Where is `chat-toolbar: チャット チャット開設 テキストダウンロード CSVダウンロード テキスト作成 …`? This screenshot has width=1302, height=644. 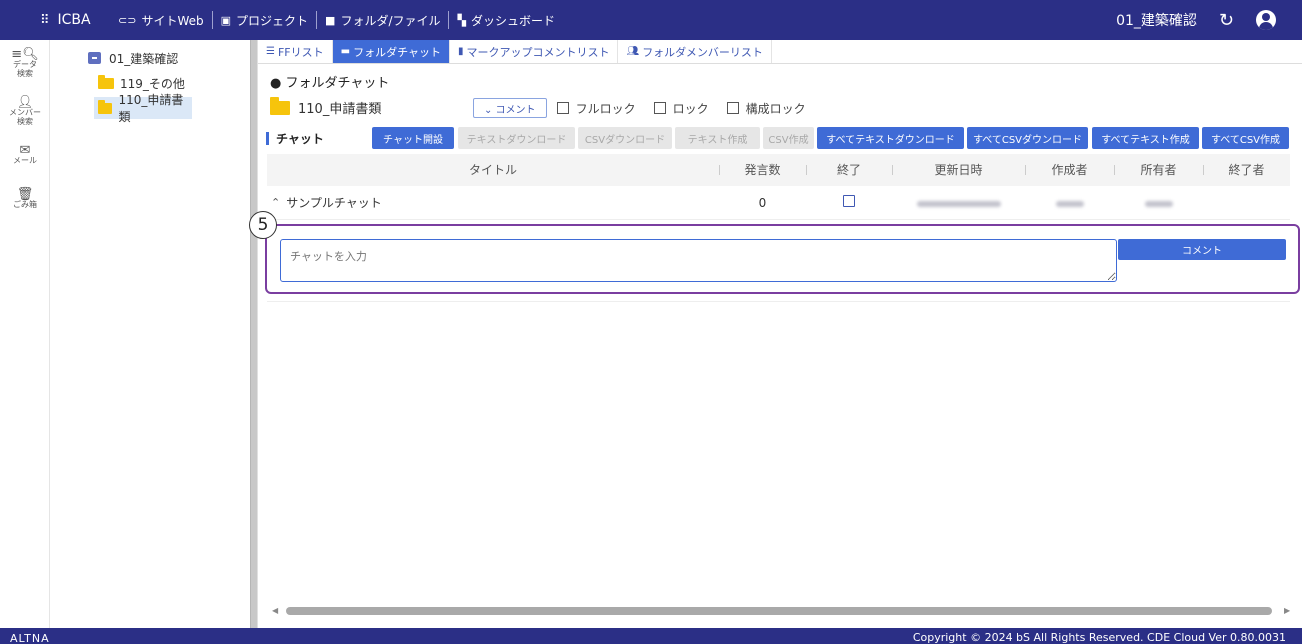
chat-toolbar: チャット チャット開設 テキストダウンロード CSVダウンロード テキスト作成 … is located at coordinates (780, 138).